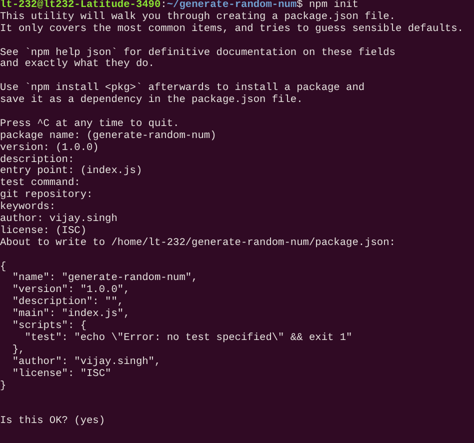 This screenshot has height=443, width=474. I want to click on output-line: and exactly what they do., so click(77, 64).